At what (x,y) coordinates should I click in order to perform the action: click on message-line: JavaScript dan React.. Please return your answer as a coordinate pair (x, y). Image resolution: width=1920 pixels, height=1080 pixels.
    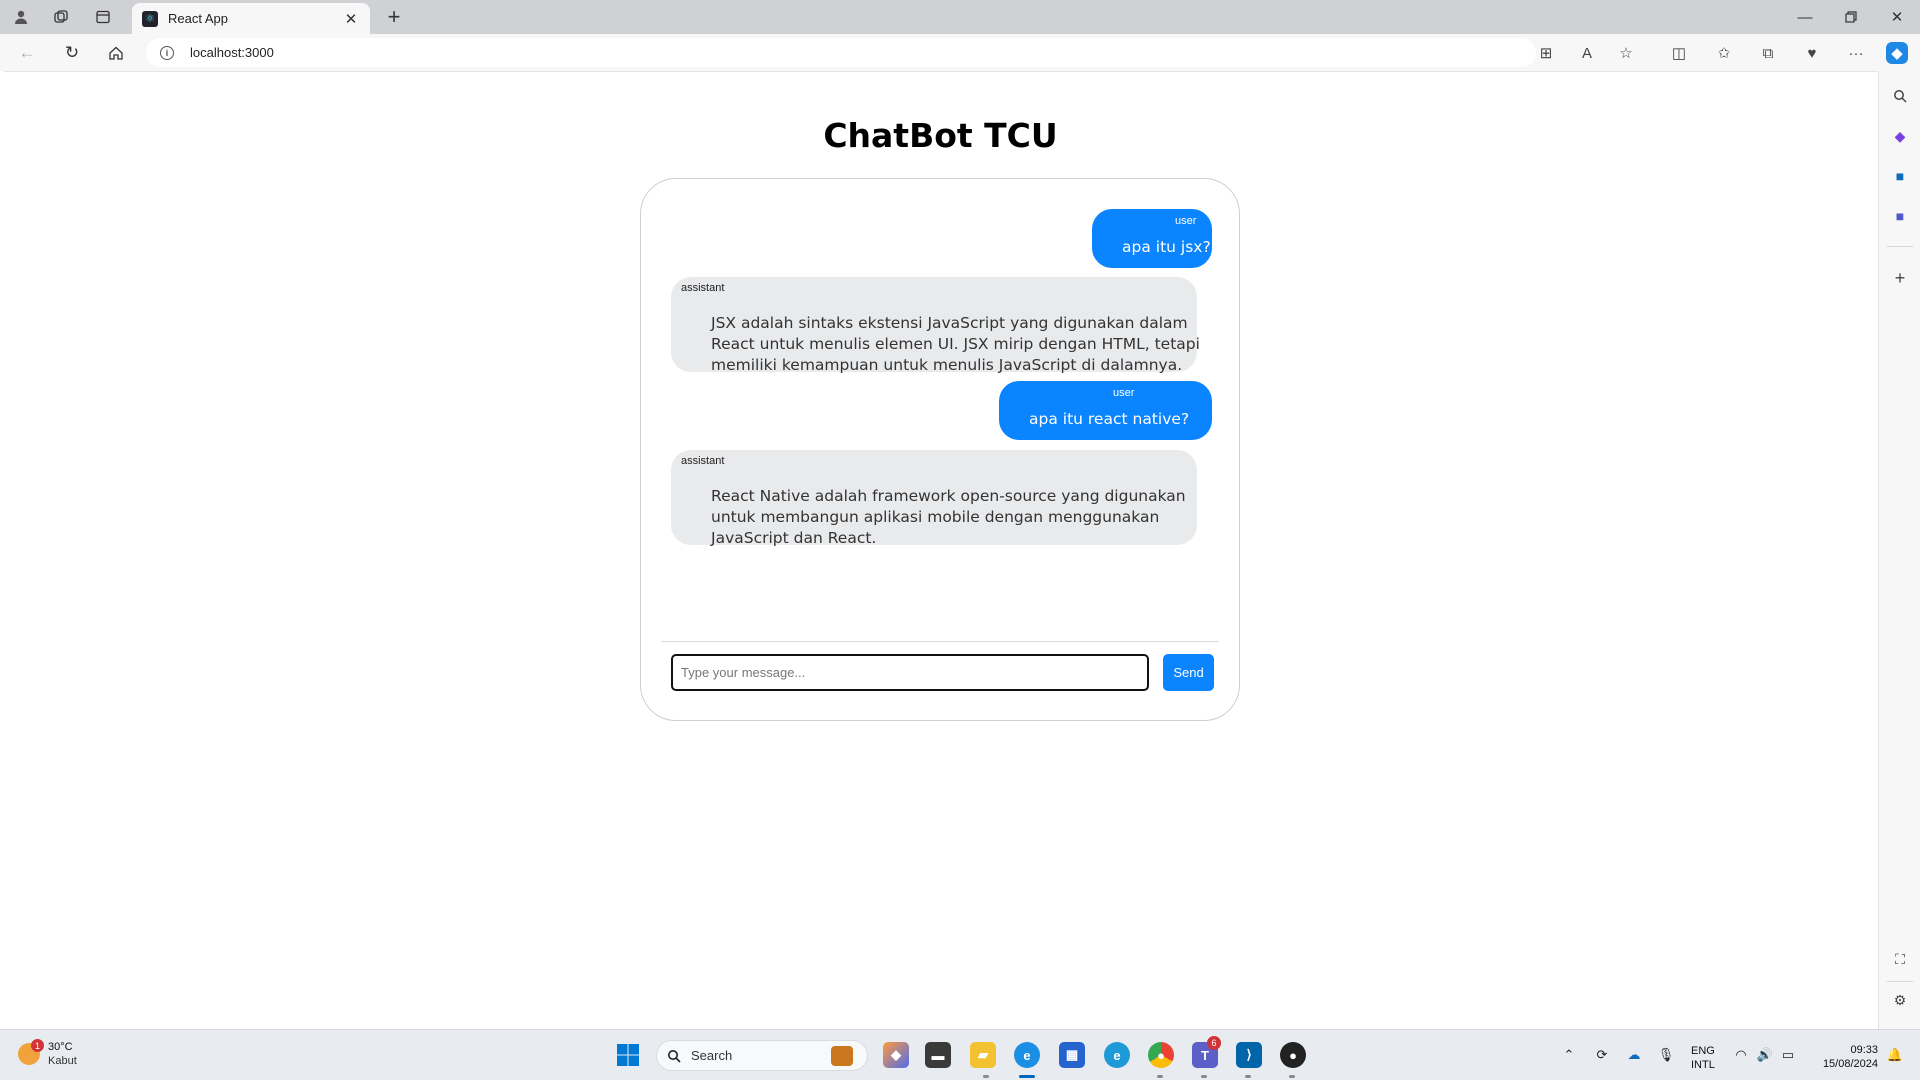
    Looking at the image, I should click on (794, 538).